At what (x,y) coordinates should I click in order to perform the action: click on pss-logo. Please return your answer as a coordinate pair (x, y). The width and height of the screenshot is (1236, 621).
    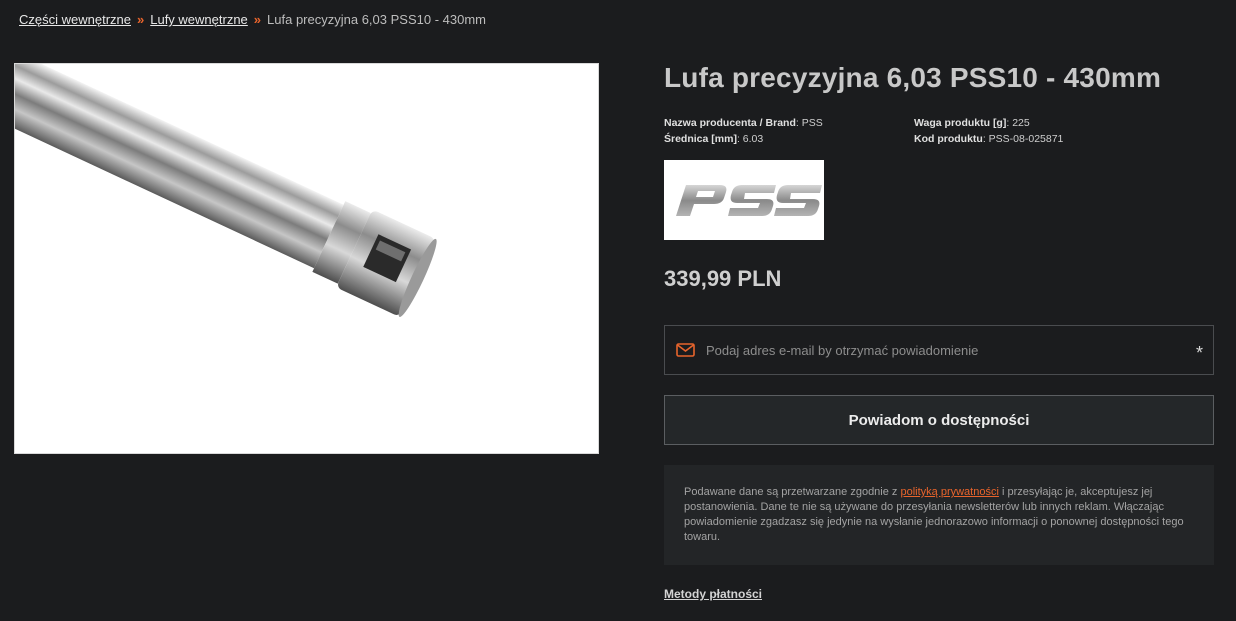
    Looking at the image, I should click on (749, 200).